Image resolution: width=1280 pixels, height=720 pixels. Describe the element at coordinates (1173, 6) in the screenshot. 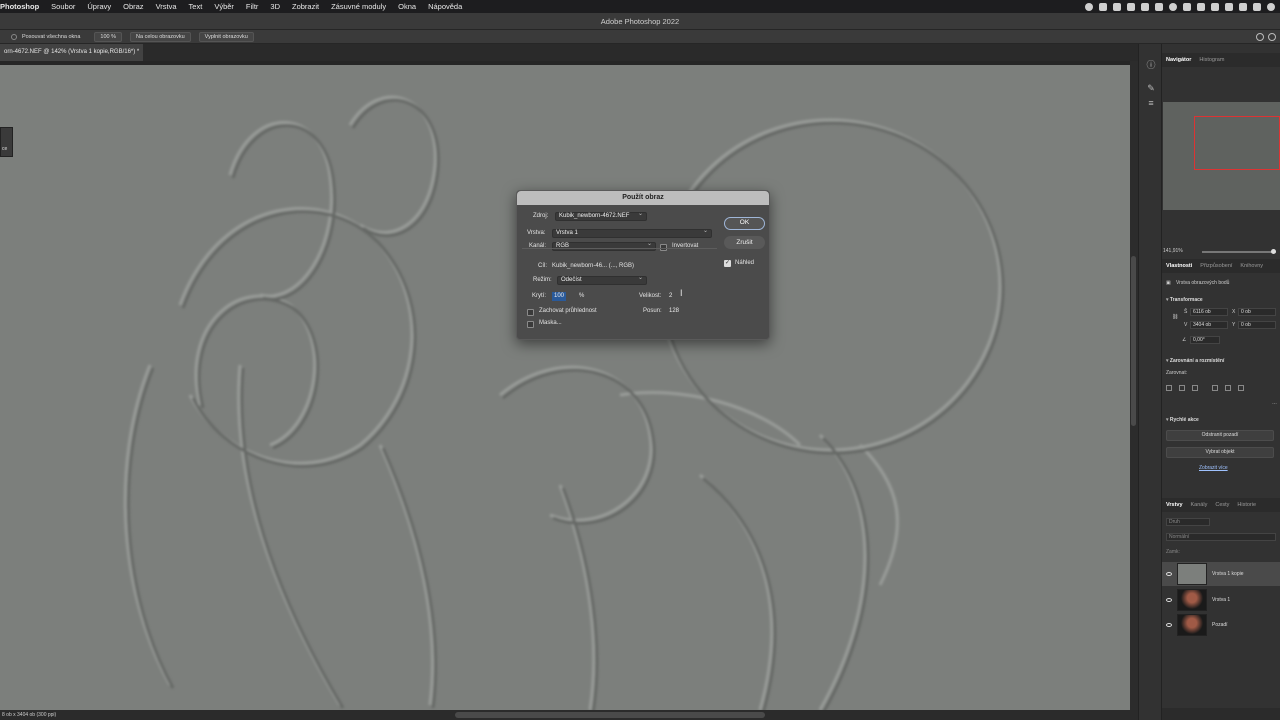

I see `clock-icon` at that location.